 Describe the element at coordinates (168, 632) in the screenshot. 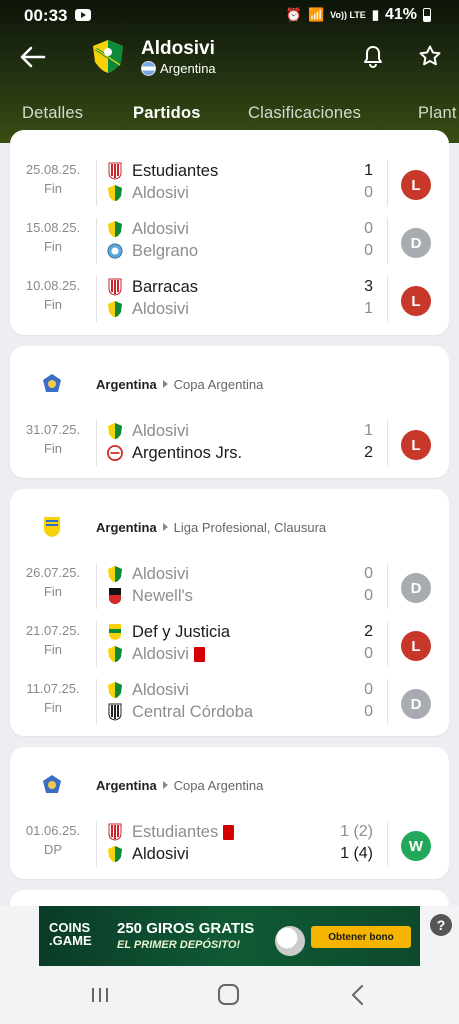

I see `home-team: Def y Justicia` at that location.